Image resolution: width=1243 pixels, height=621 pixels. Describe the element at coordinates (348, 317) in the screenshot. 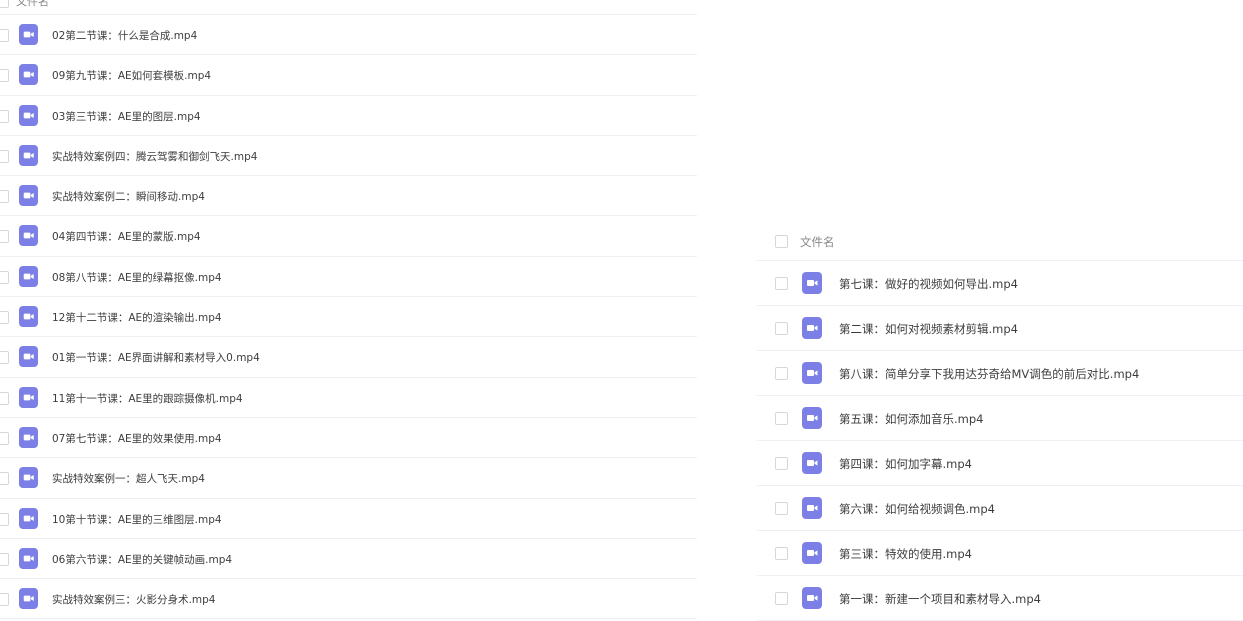

I see `file-row: 12第十二节课：AE的渲染输出.mp4` at that location.